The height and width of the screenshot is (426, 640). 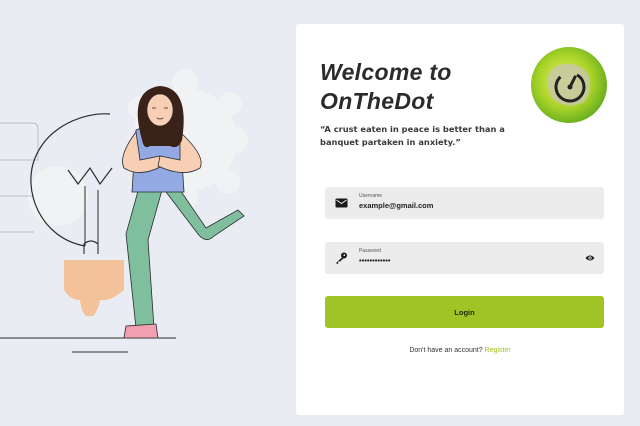 What do you see at coordinates (375, 260) in the screenshot?
I see `password-input: ••••••••••••` at bounding box center [375, 260].